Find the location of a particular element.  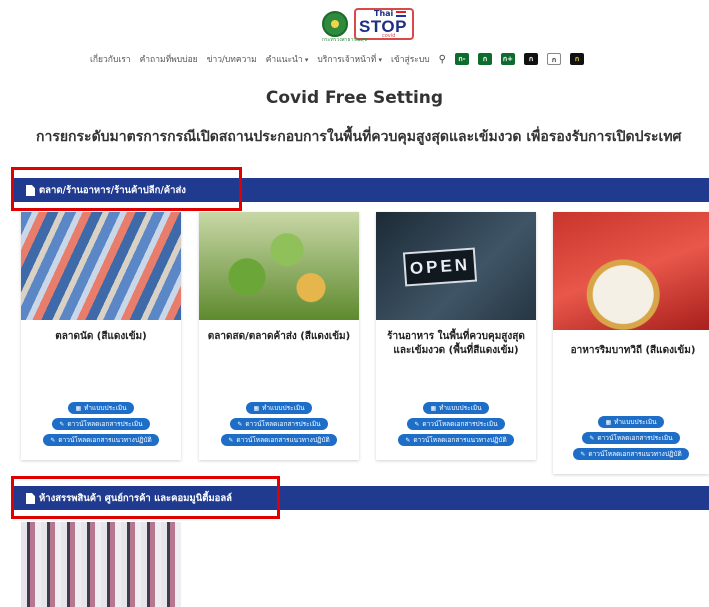

contrast-yellow-toggle: ก is located at coordinates (576, 59).